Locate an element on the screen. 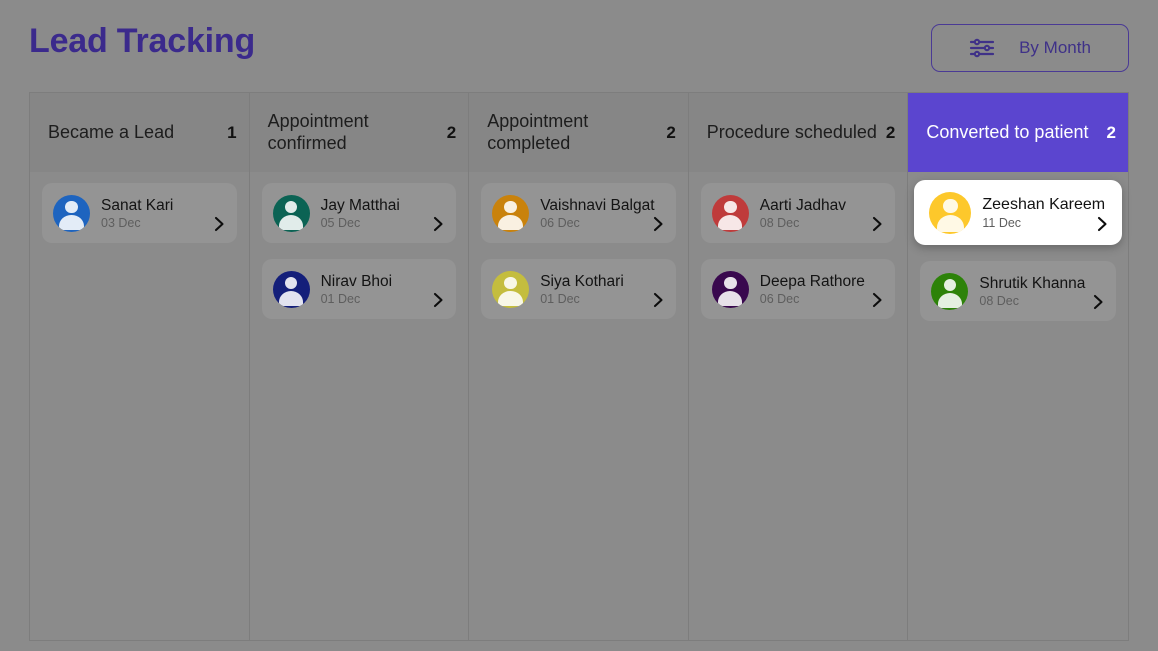 This screenshot has width=1158, height=651. lead-name: Vaishnavi Balgat is located at coordinates (597, 205).